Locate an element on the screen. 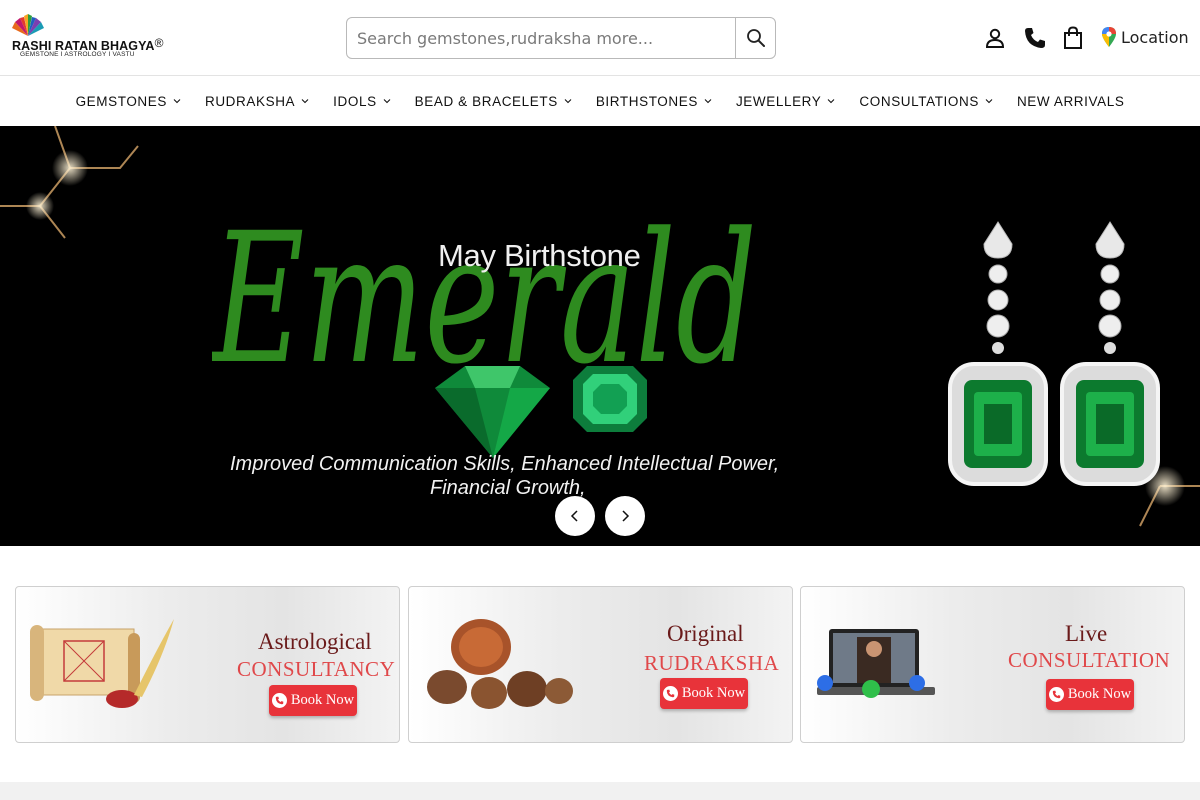 Image resolution: width=1200 pixels, height=800 pixels. phone-button is located at coordinates (1035, 38).